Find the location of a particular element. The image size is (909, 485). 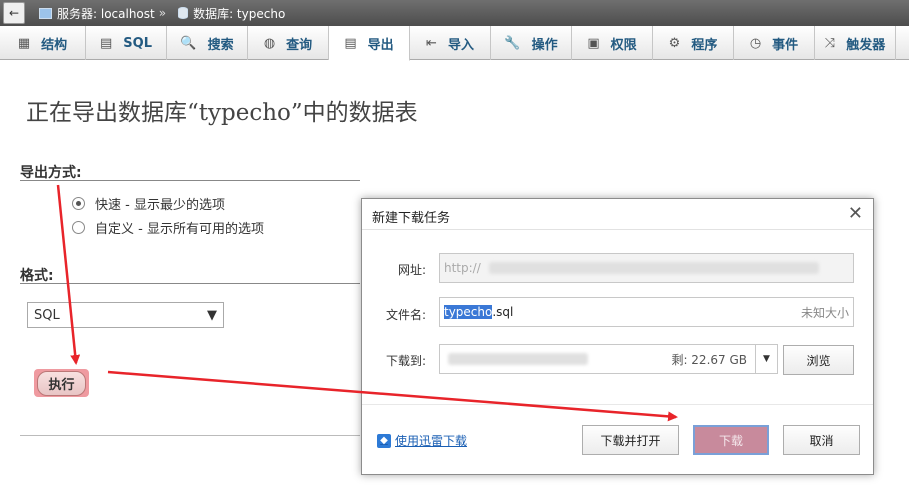

dialog-title-divider is located at coordinates (617, 229).